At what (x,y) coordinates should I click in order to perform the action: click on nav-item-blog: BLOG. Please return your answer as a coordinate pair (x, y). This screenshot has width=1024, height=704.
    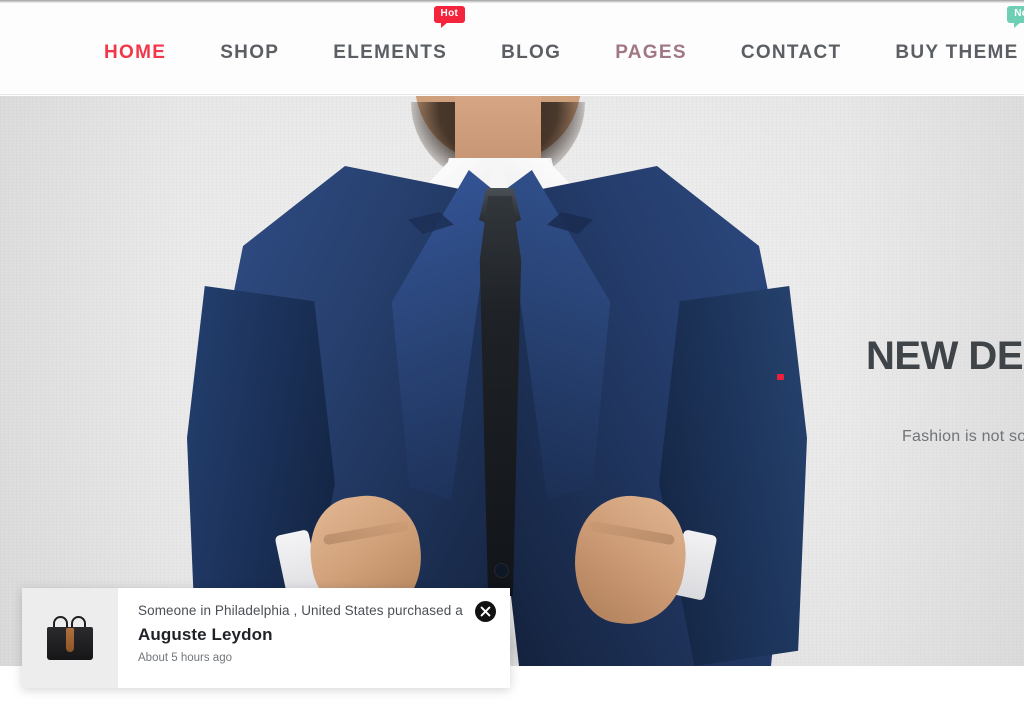
    Looking at the image, I should click on (531, 49).